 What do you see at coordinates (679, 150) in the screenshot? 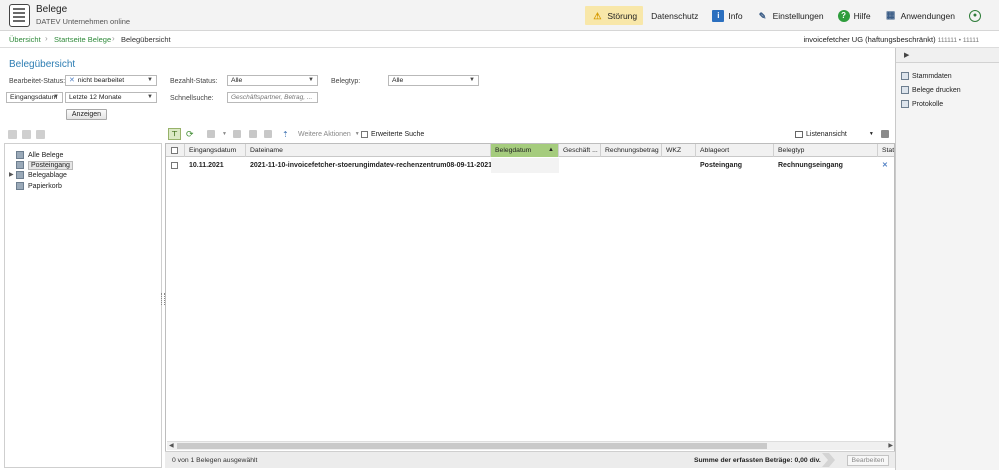
I see `column-wkz: WKZ` at bounding box center [679, 150].